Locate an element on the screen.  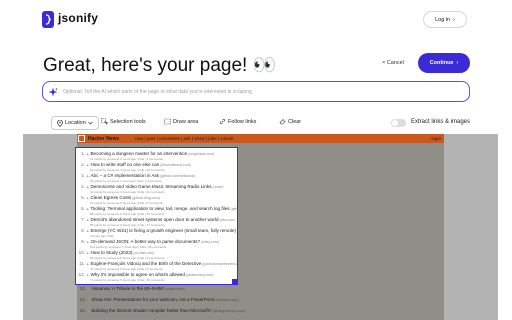
story-title: Abc – a C# implementation in Ask is located at coordinates (124, 175).